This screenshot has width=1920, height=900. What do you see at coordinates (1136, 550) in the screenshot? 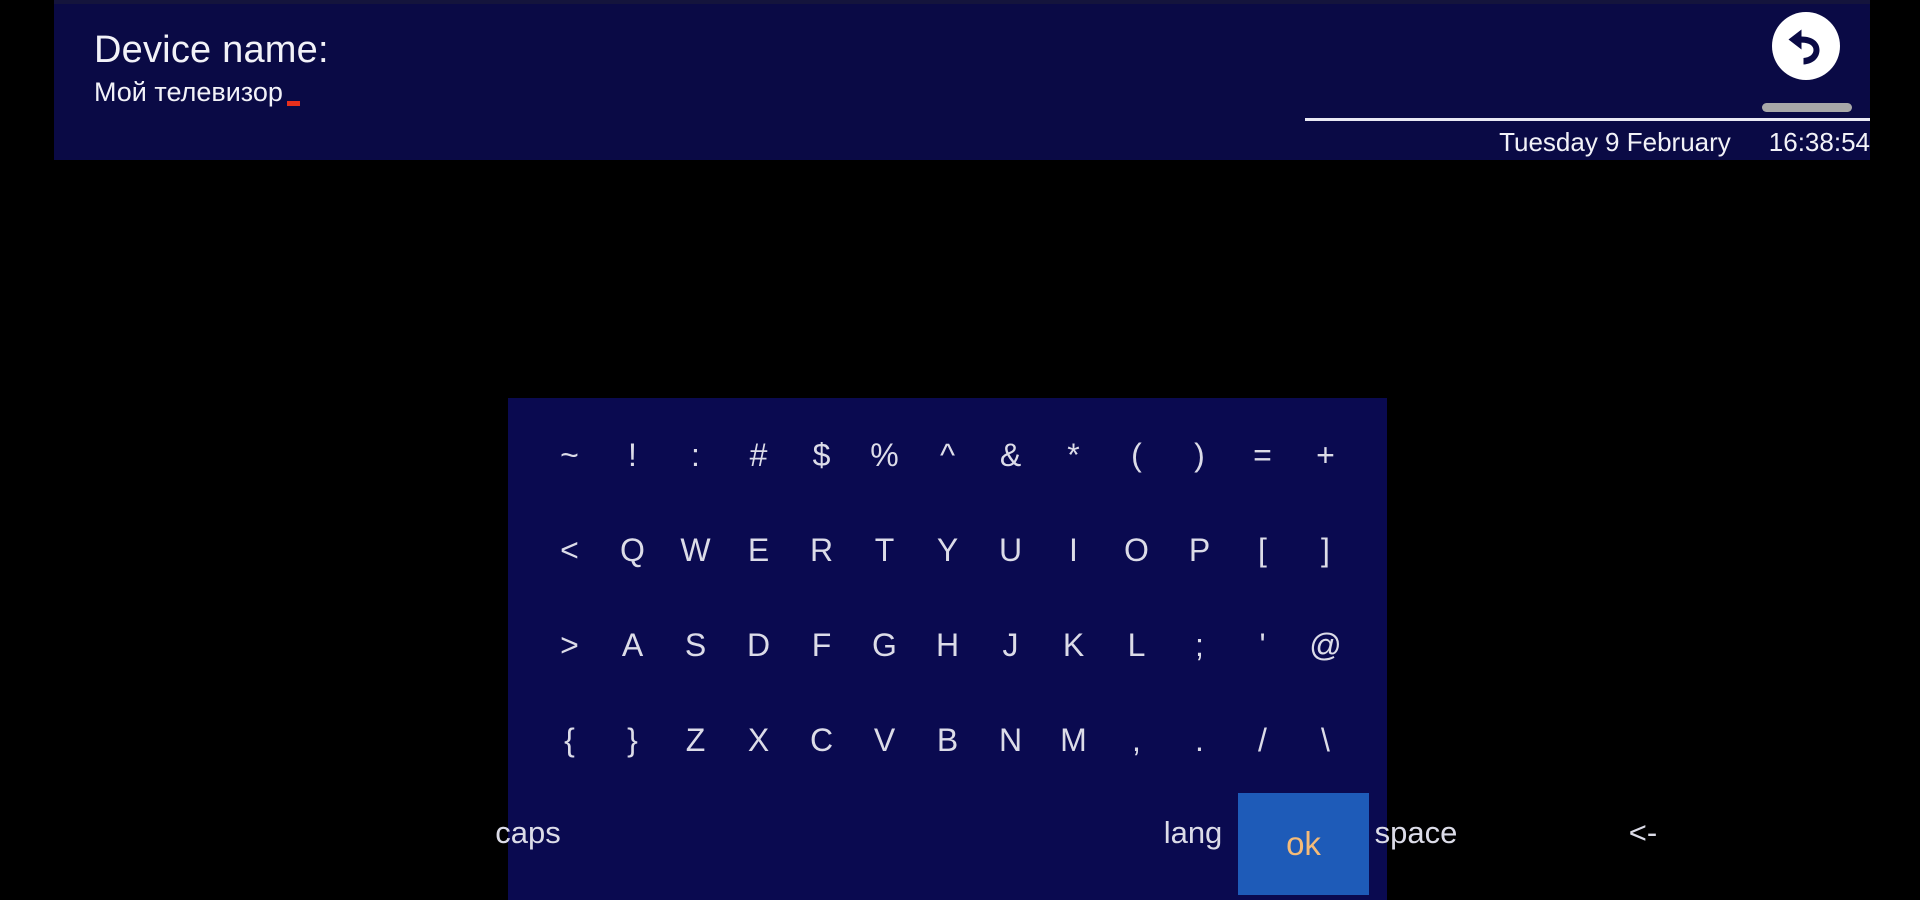
I see `key-o: O` at bounding box center [1136, 550].